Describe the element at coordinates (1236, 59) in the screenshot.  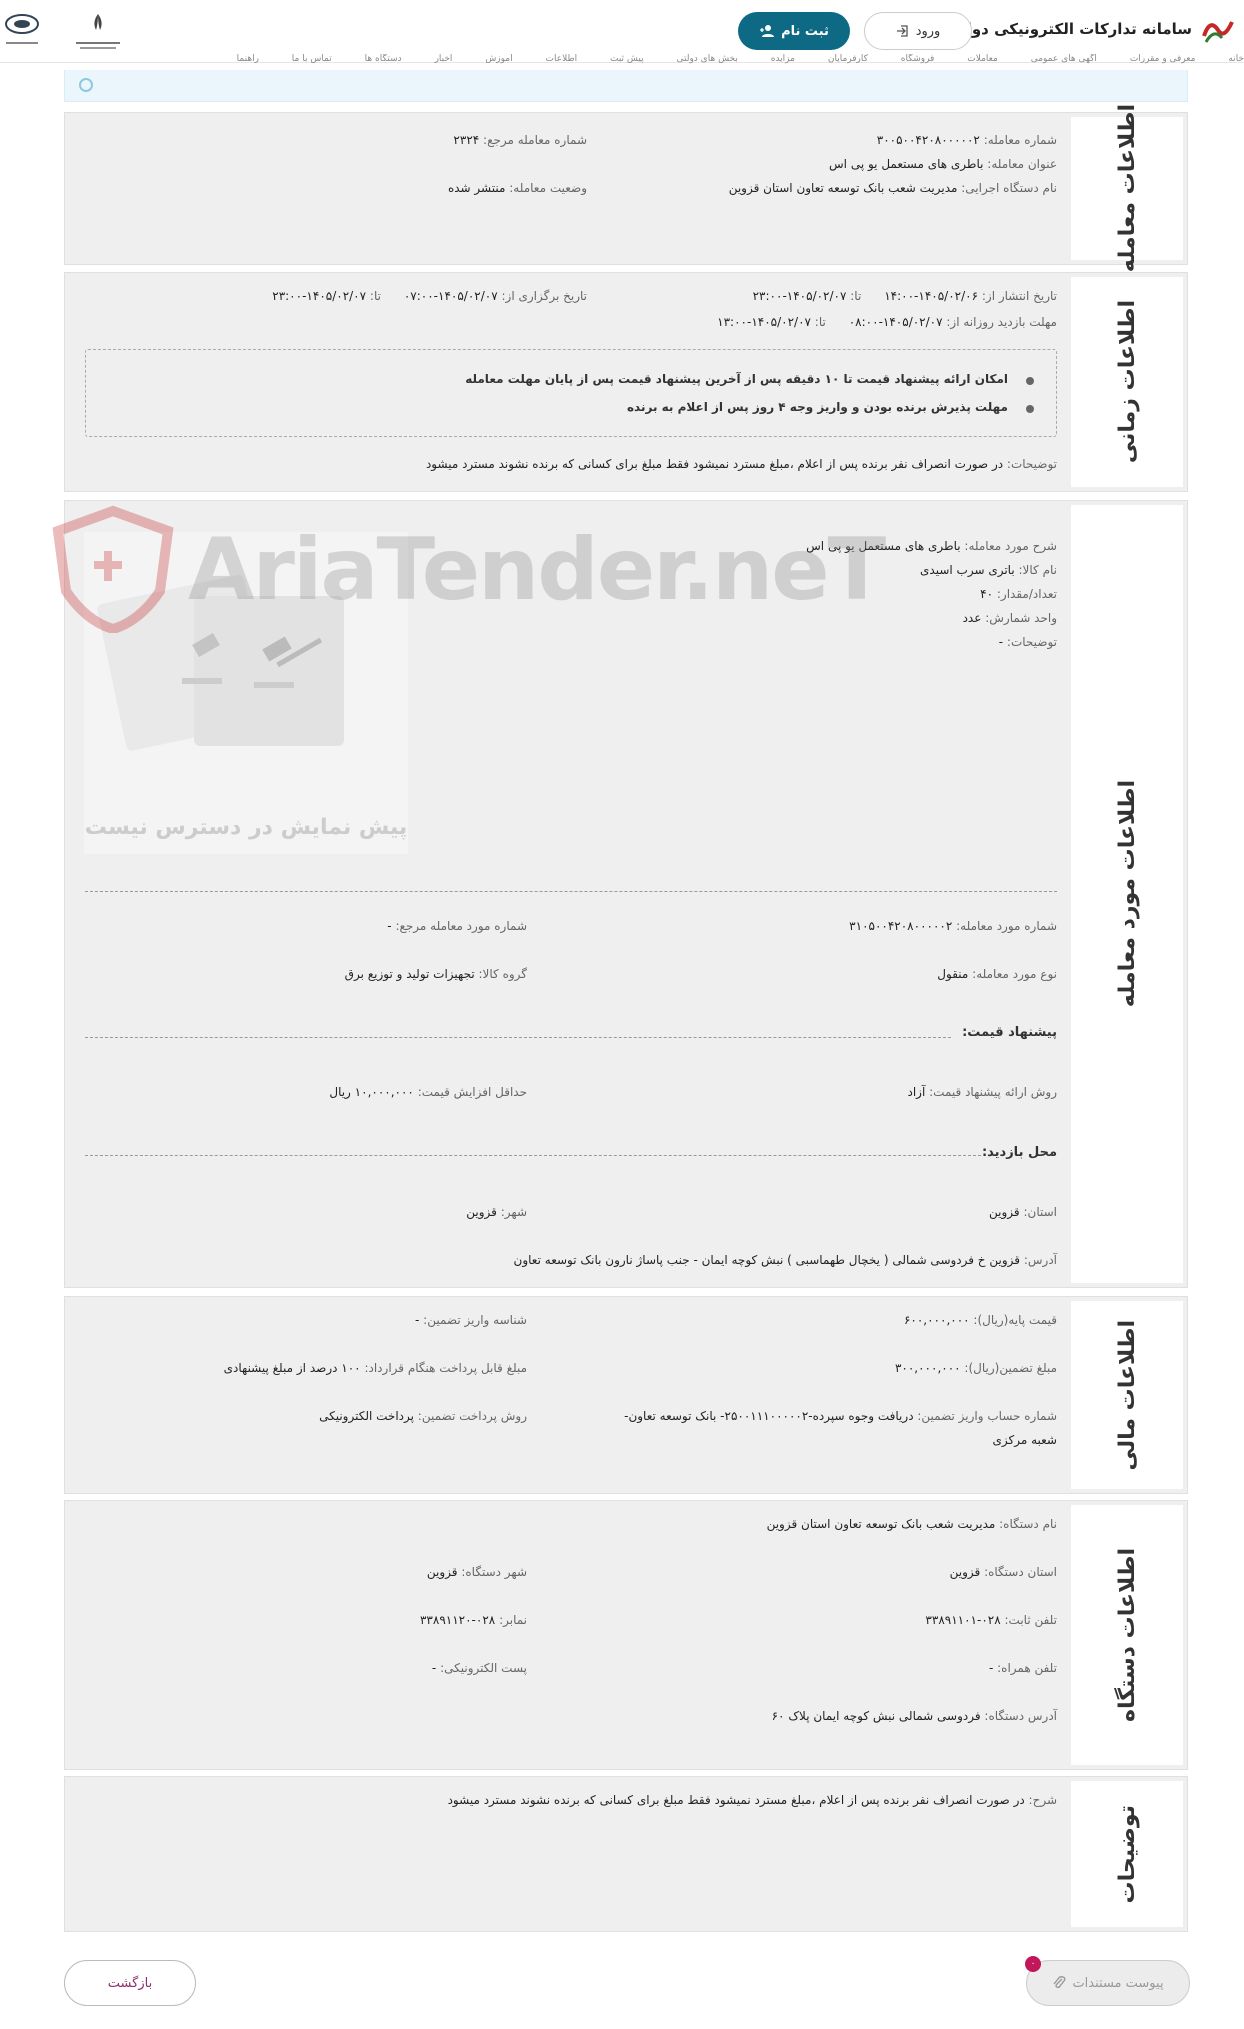
I see `nav-item: خانه` at that location.